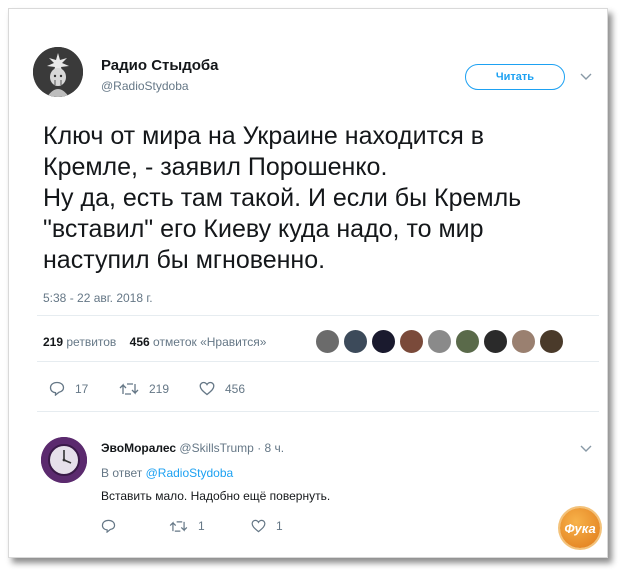 The image size is (620, 570). I want to click on retweets-count: 219, so click(53, 342).